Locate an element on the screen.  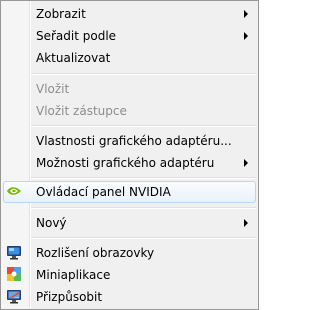
menu-item-screen-resolution: Rozlišení obrazovky is located at coordinates (129, 253).